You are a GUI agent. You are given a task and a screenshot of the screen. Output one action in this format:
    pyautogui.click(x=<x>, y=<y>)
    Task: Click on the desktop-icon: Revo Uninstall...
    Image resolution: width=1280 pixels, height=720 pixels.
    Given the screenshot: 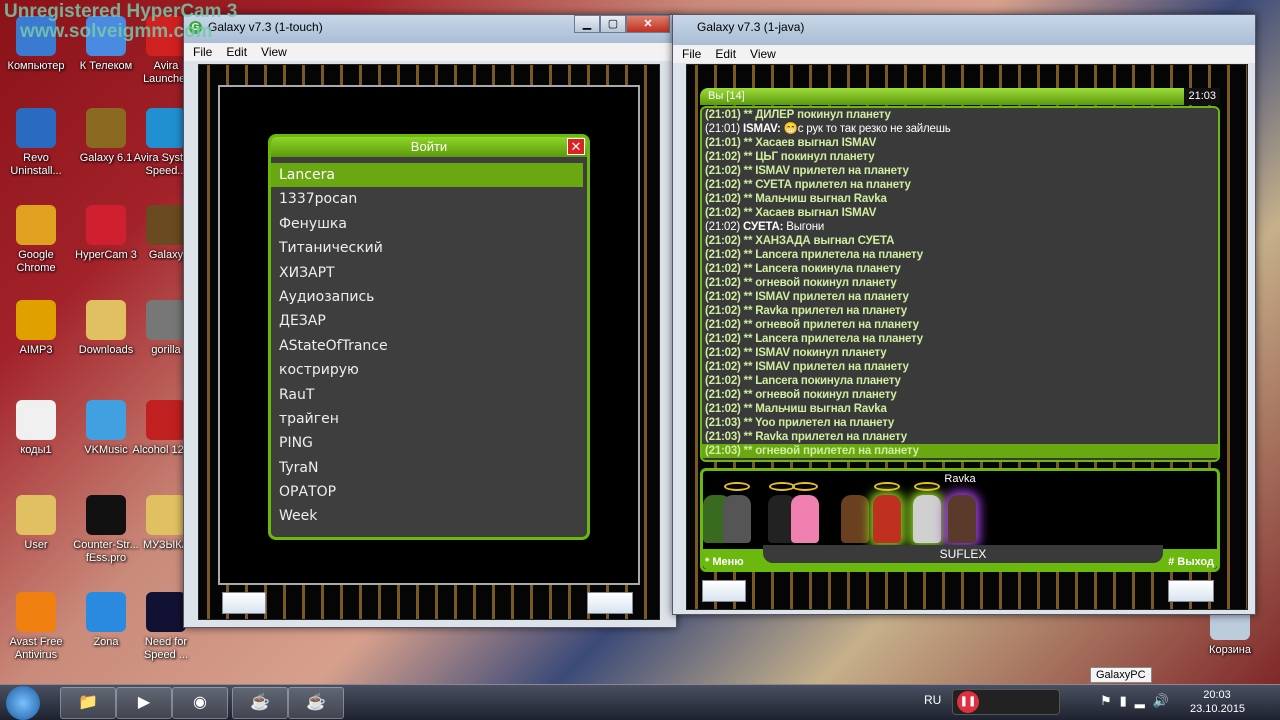 What is the action you would take?
    pyautogui.click(x=36, y=143)
    